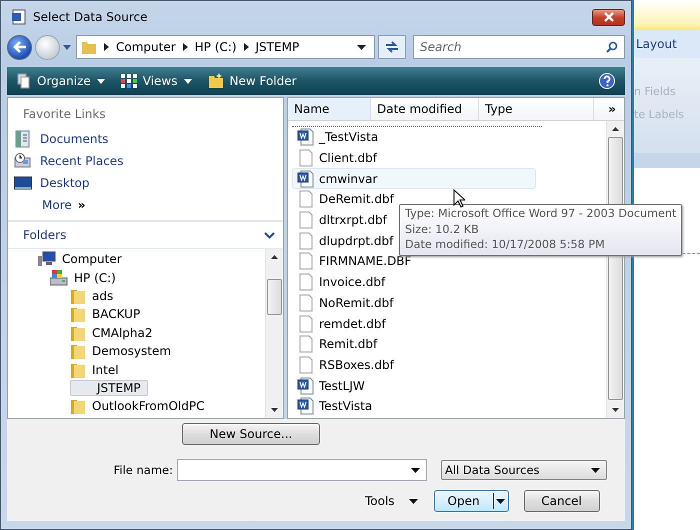 Image resolution: width=700 pixels, height=530 pixels. Describe the element at coordinates (90, 17) in the screenshot. I see `window-title: Select Data Source` at that location.